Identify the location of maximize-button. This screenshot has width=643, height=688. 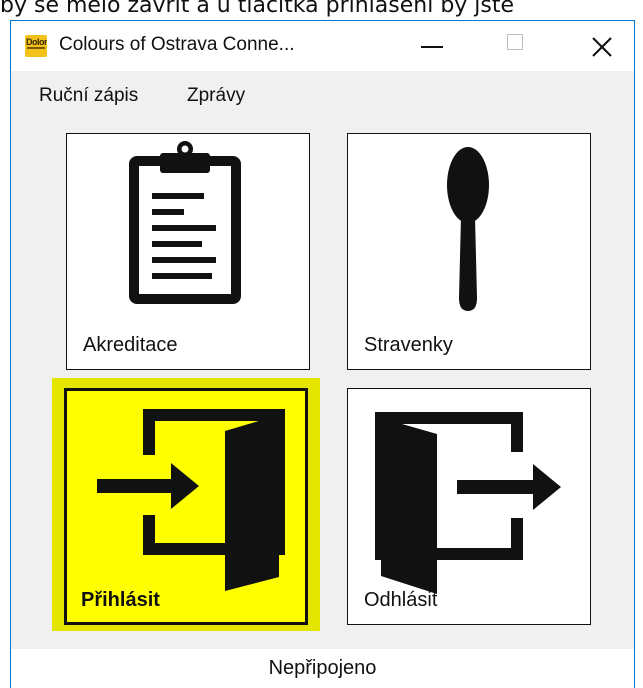
(516, 46).